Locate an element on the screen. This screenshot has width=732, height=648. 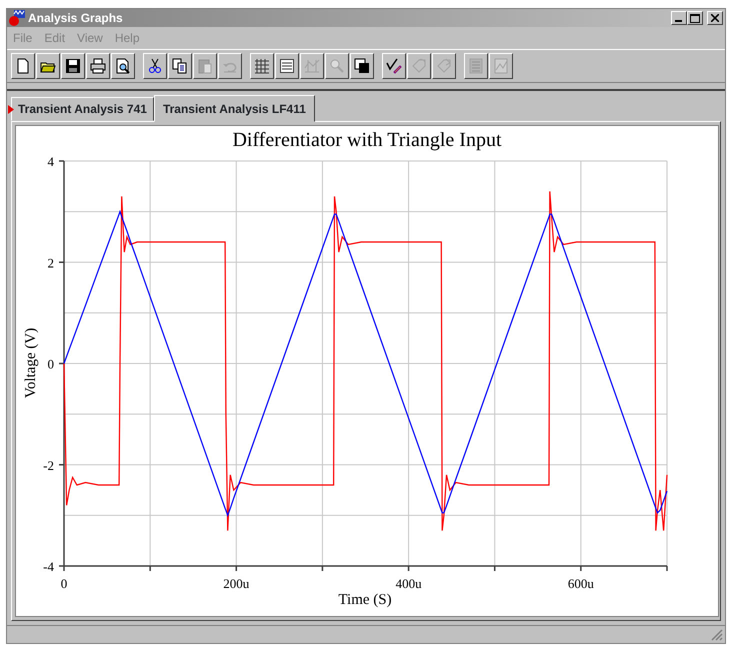
magnifier-icon is located at coordinates (337, 66).